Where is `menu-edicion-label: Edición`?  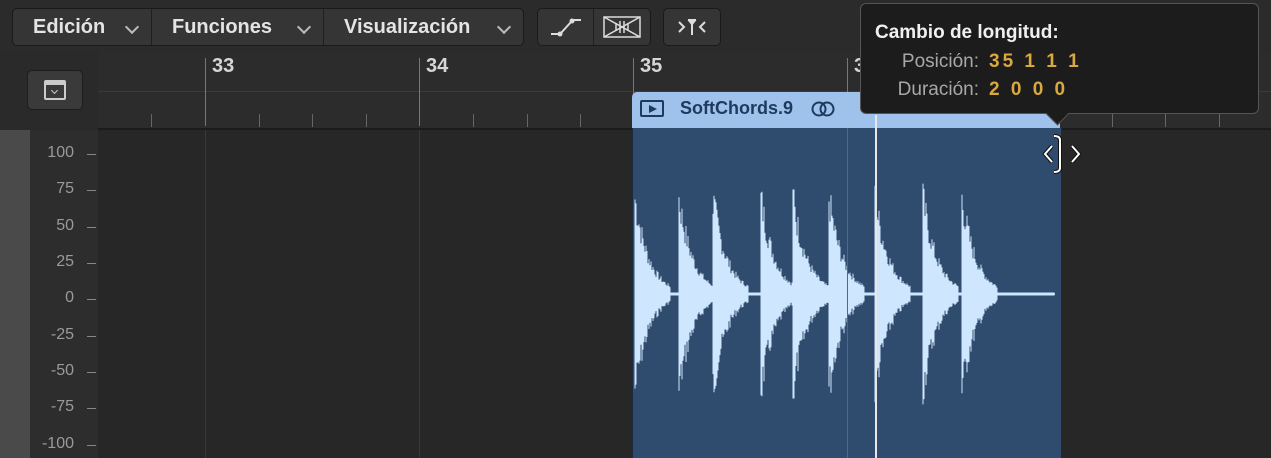 menu-edicion-label: Edición is located at coordinates (69, 26).